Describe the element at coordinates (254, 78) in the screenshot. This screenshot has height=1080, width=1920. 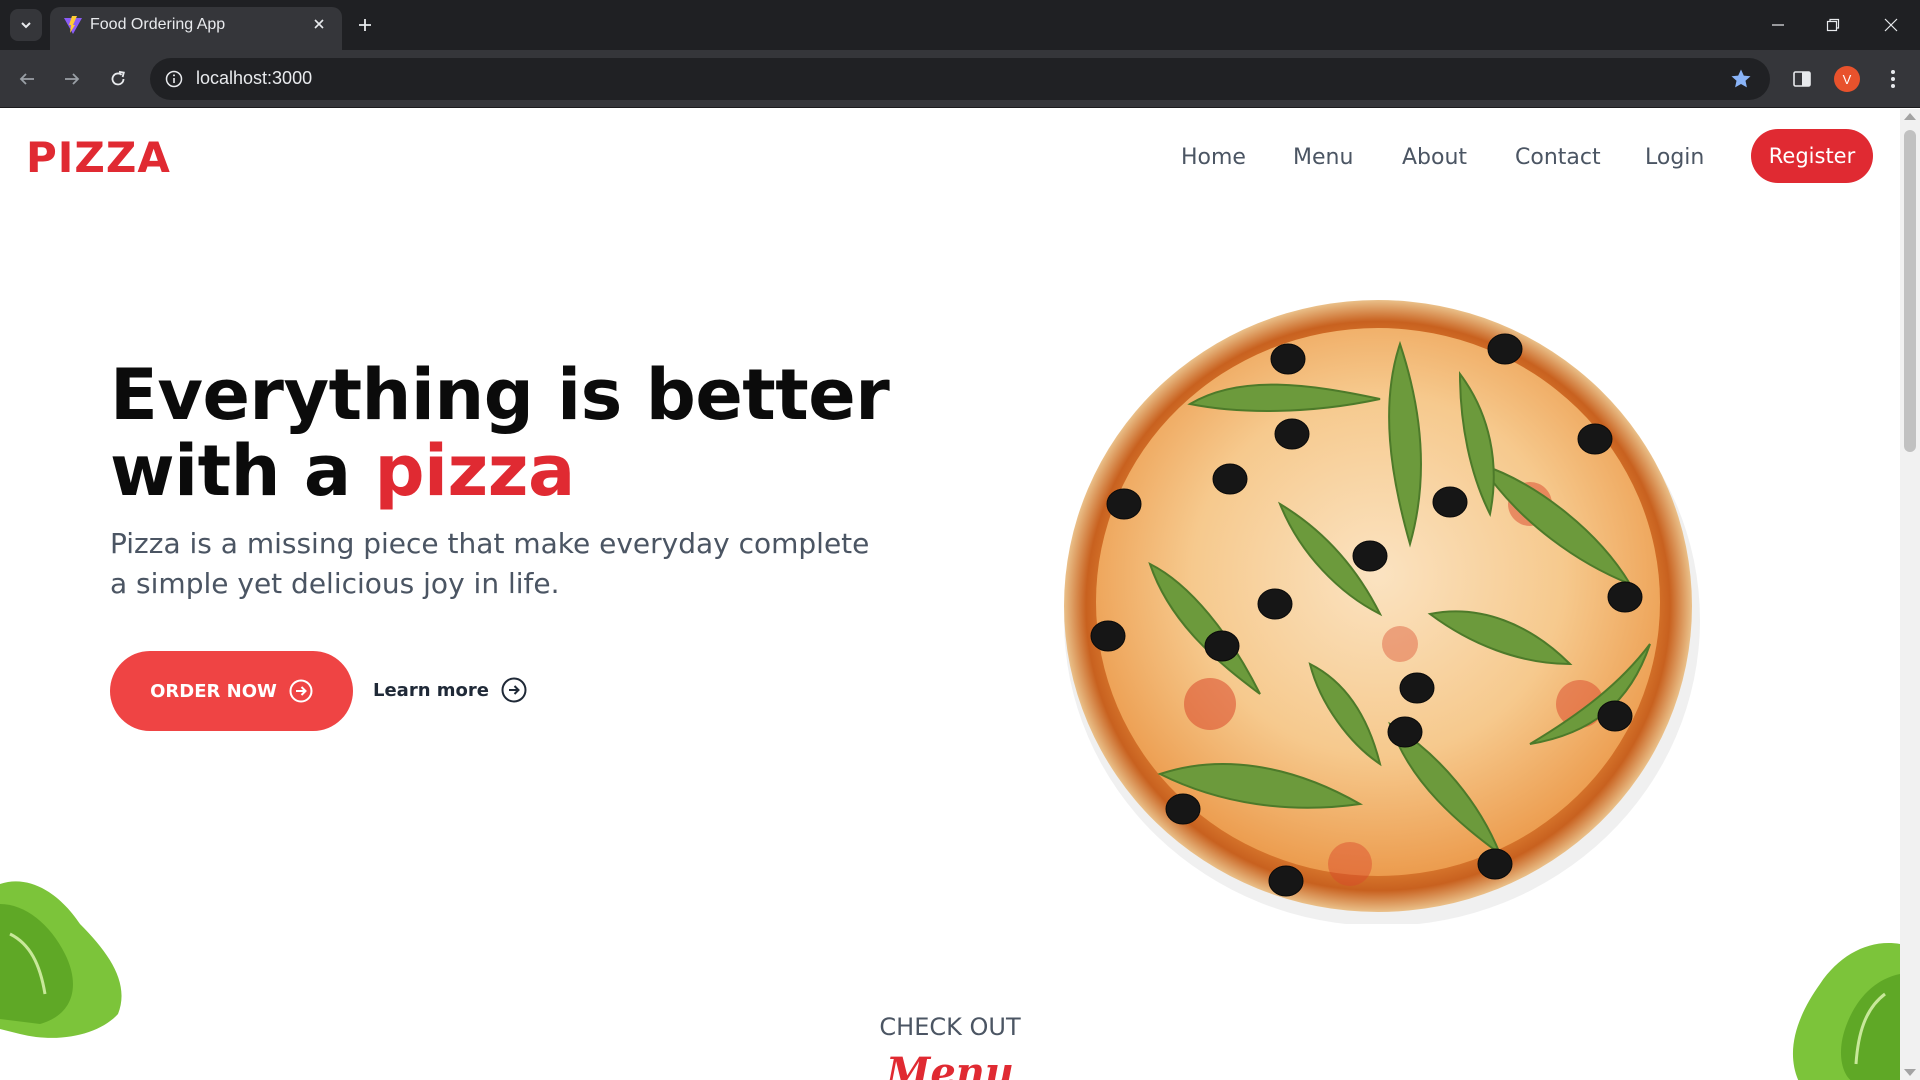
I see `url-text: localhost:3000` at that location.